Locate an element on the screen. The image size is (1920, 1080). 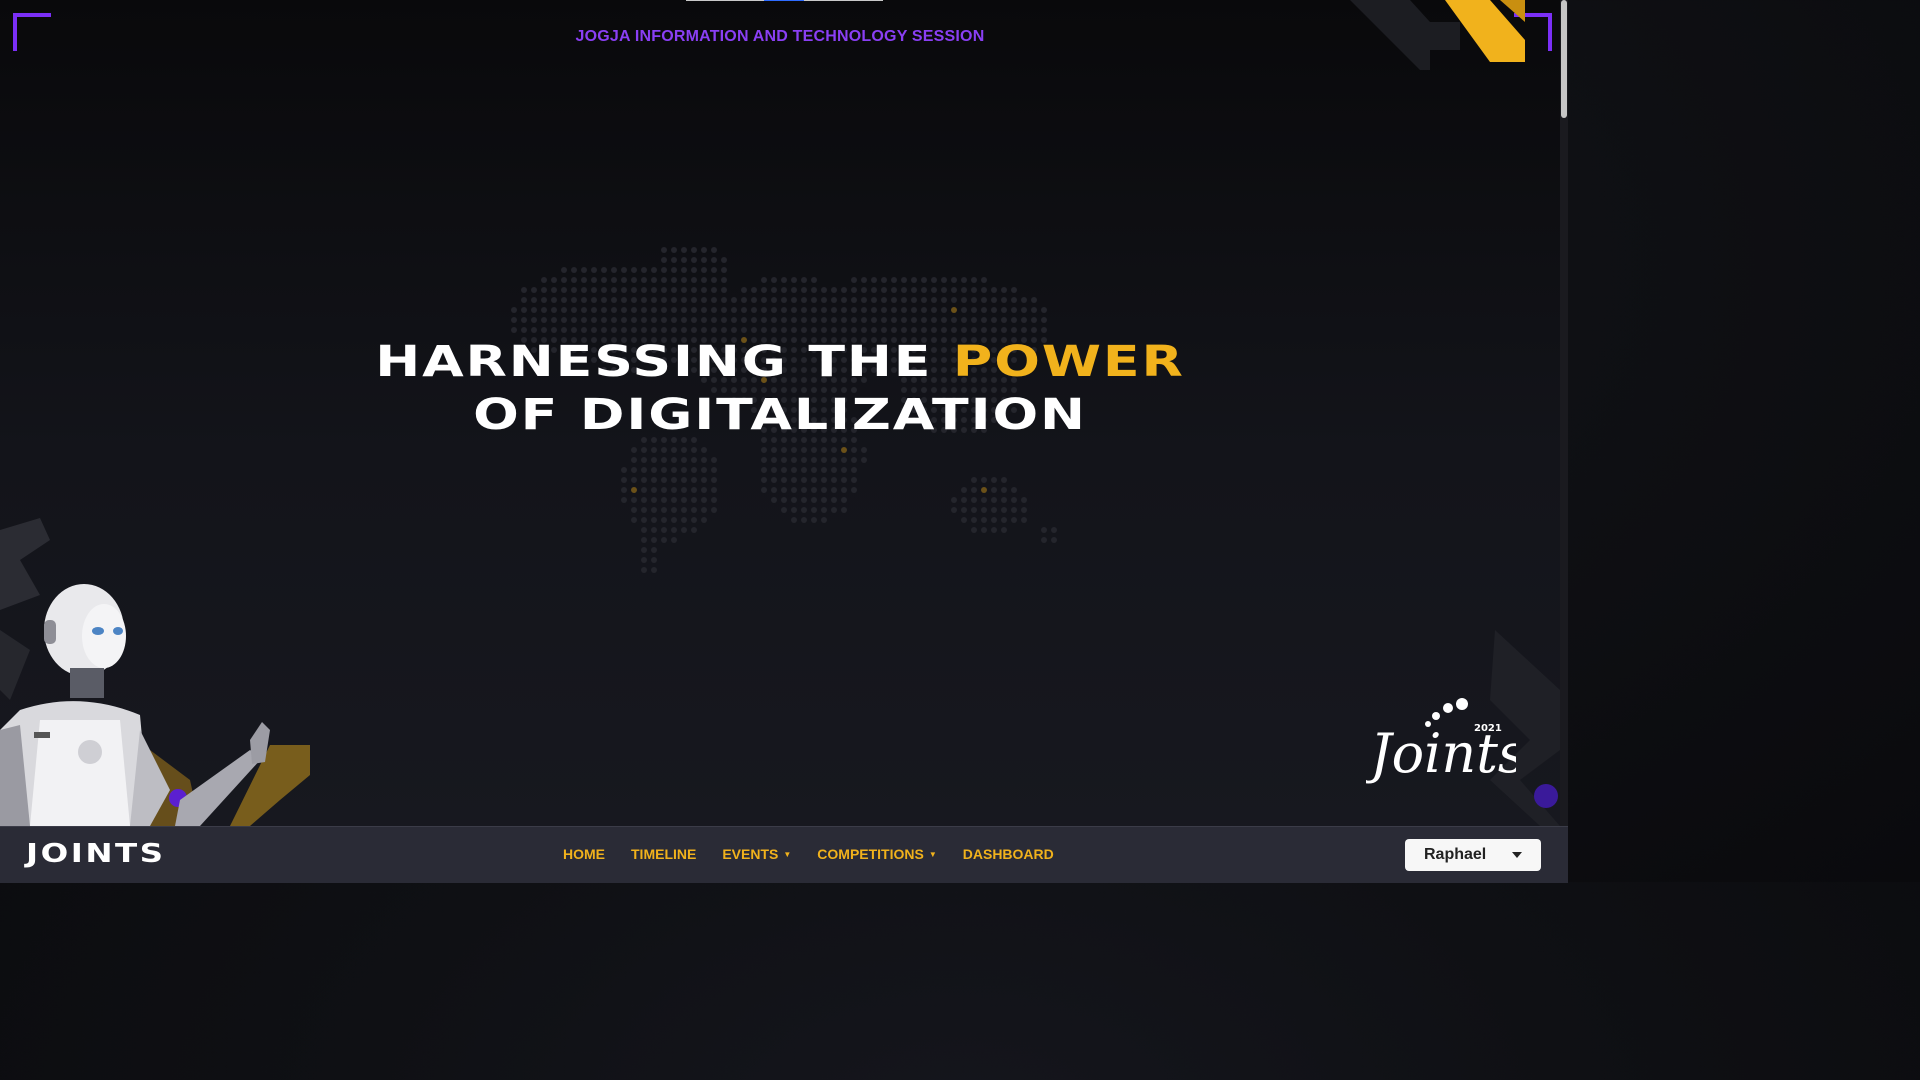
robot-illustration is located at coordinates (155, 672).